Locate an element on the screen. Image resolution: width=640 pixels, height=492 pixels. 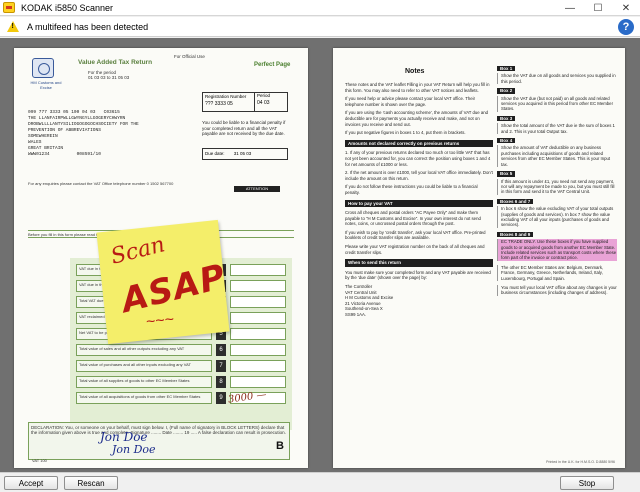
stop-button: Stop is located at coordinates (587, 483).